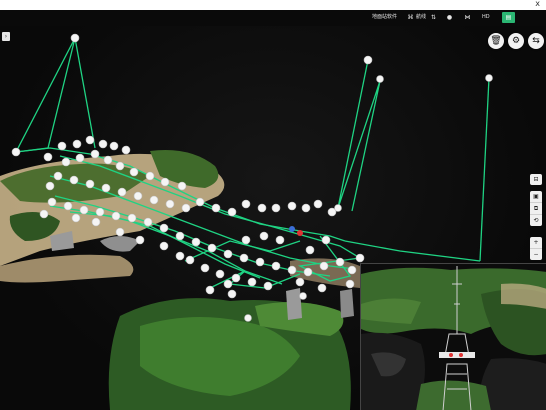  What do you see at coordinates (410, 17) in the screenshot?
I see `route-icon: ⌘` at bounding box center [410, 17].